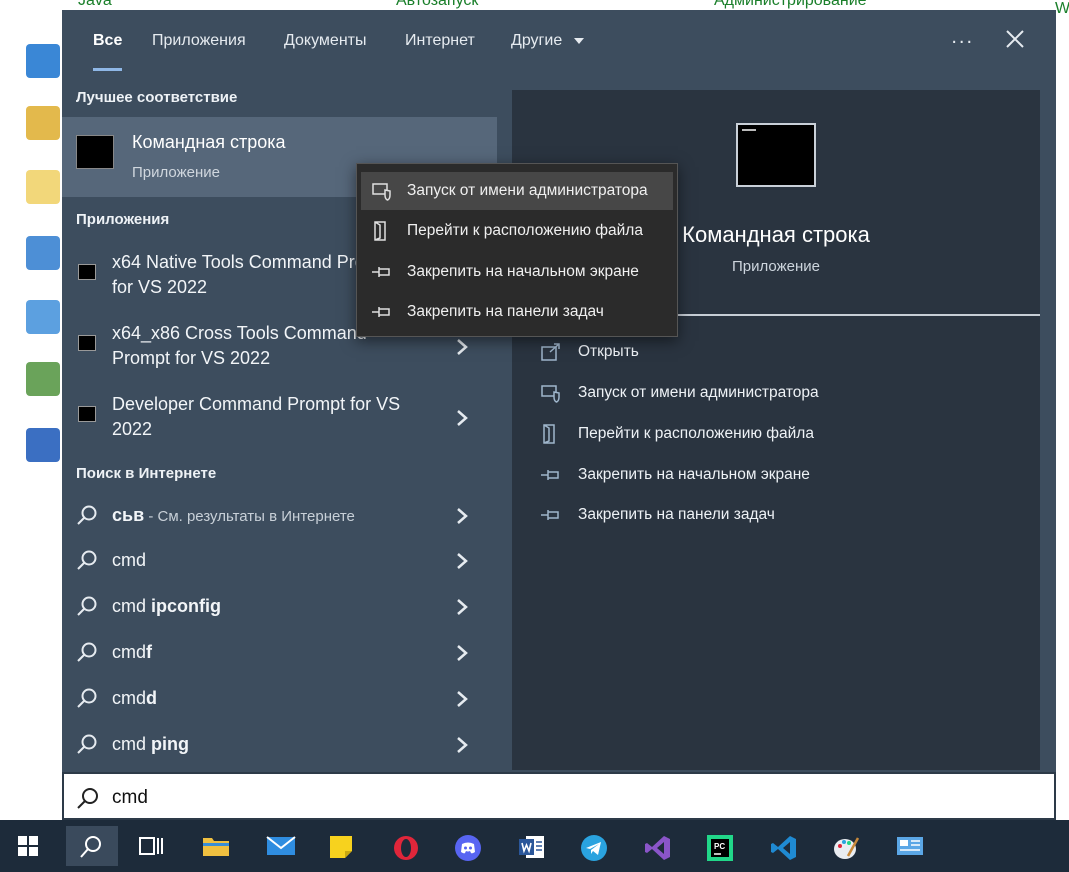  Describe the element at coordinates (468, 846) in the screenshot. I see `discord-icon` at that location.